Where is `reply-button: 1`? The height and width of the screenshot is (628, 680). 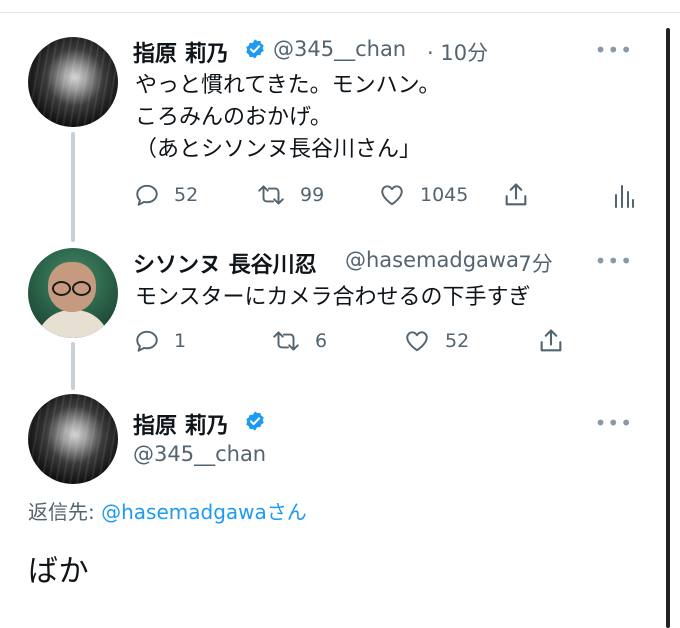
reply-button: 1 is located at coordinates (160, 341).